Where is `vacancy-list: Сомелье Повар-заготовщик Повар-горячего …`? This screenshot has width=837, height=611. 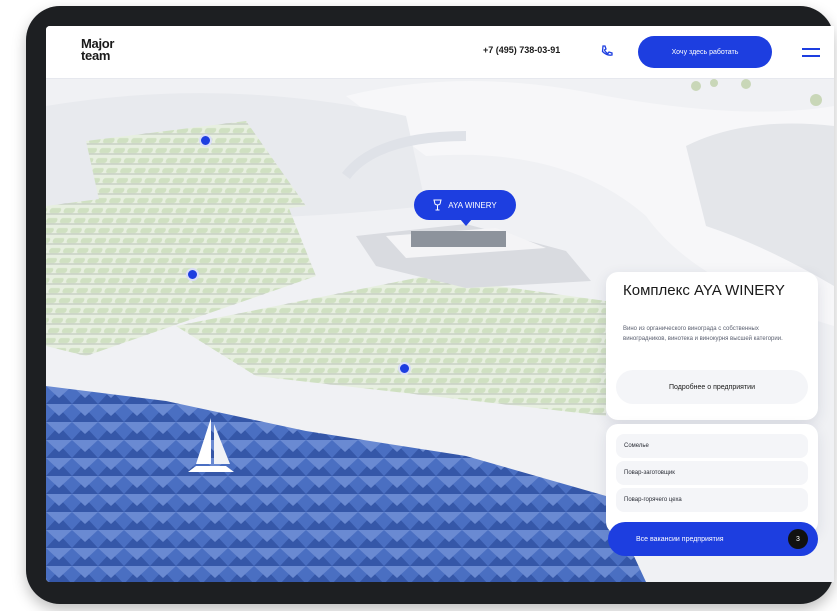 vacancy-list: Сомелье Повар-заготовщик Повар-горячего … is located at coordinates (712, 479).